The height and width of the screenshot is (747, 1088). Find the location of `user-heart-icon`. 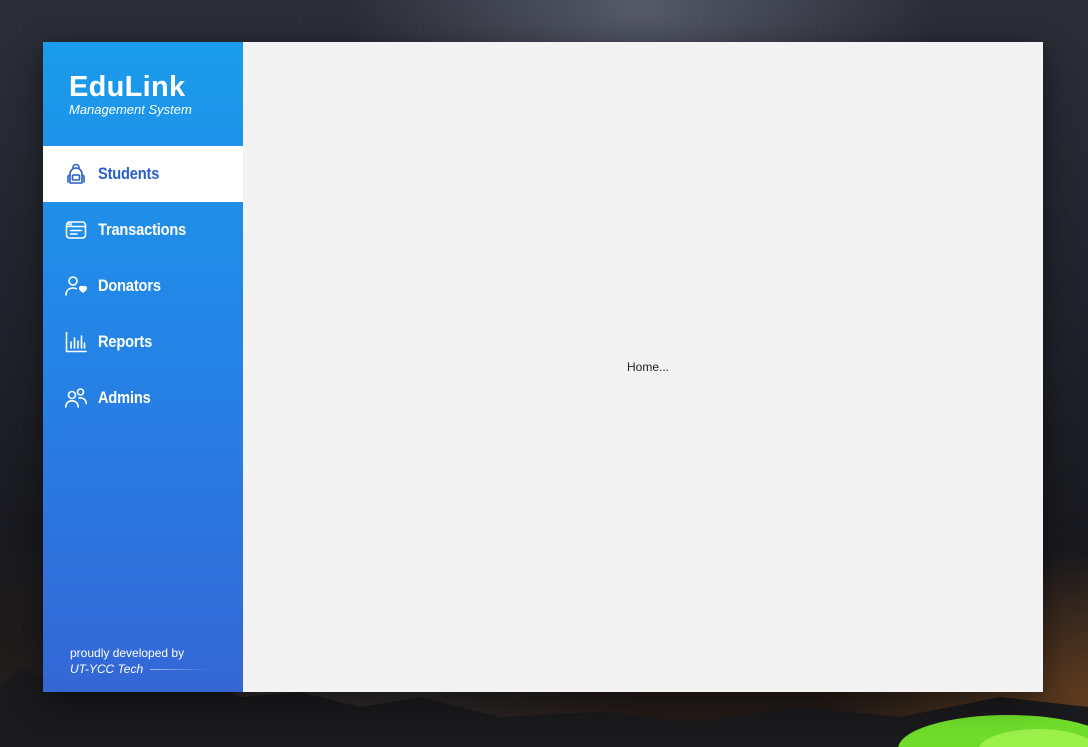

user-heart-icon is located at coordinates (76, 286).